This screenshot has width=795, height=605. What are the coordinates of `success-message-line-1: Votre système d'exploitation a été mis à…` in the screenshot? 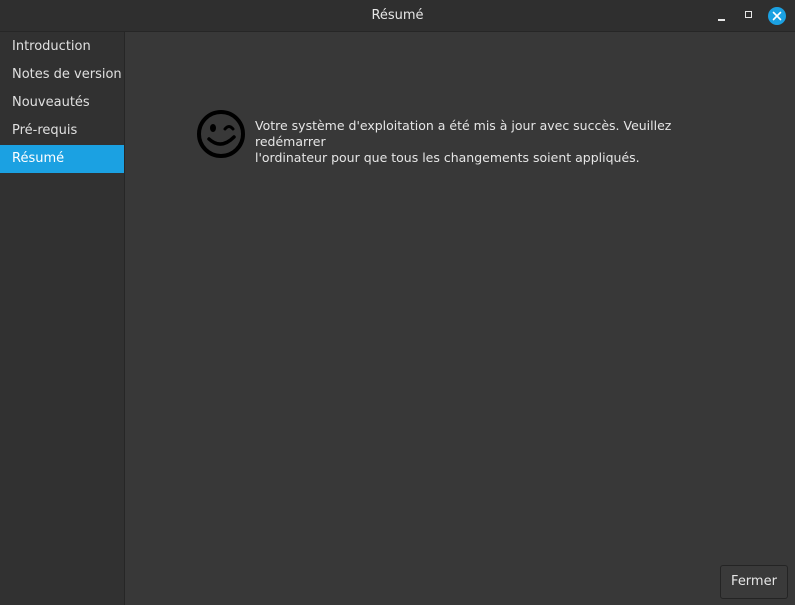 It's located at (463, 133).